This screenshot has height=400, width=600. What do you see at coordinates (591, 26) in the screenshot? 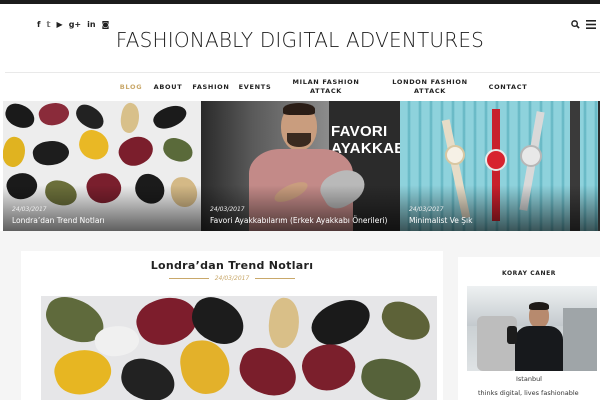
I see `menu-icon` at bounding box center [591, 26].